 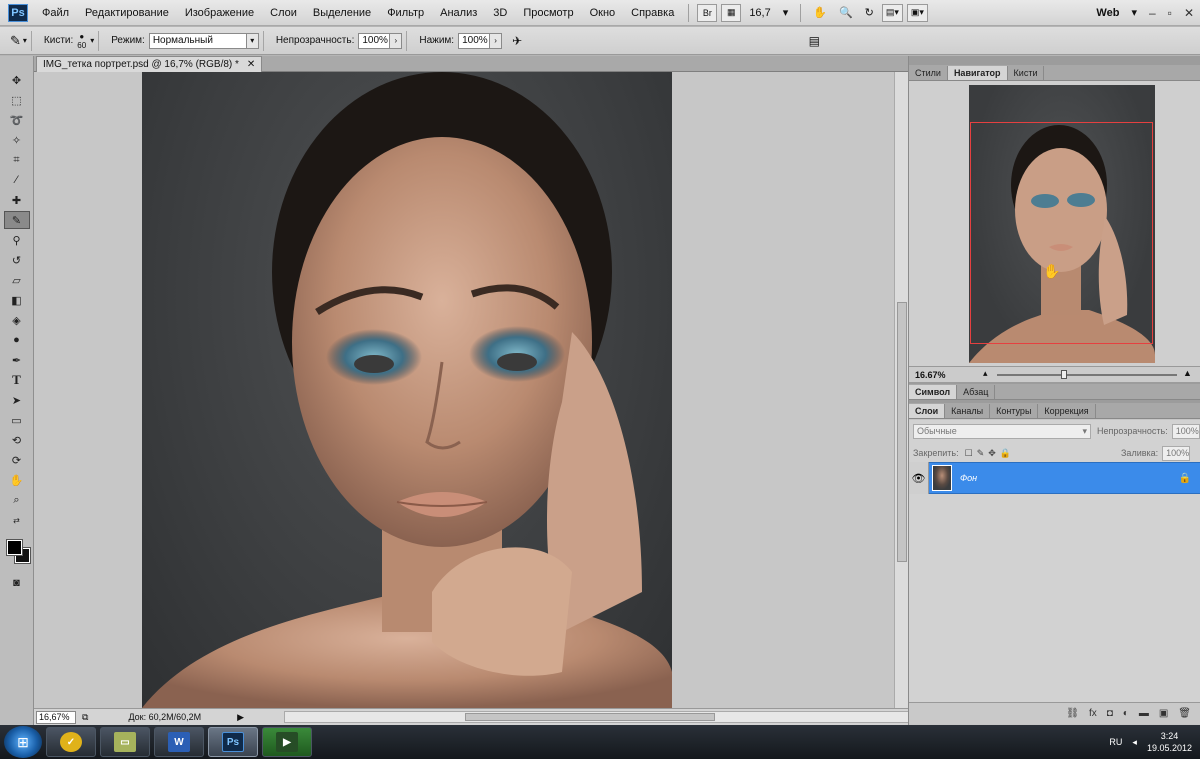 What do you see at coordinates (17, 520) in the screenshot?
I see `swap-colors-icon: ⇄` at bounding box center [17, 520].